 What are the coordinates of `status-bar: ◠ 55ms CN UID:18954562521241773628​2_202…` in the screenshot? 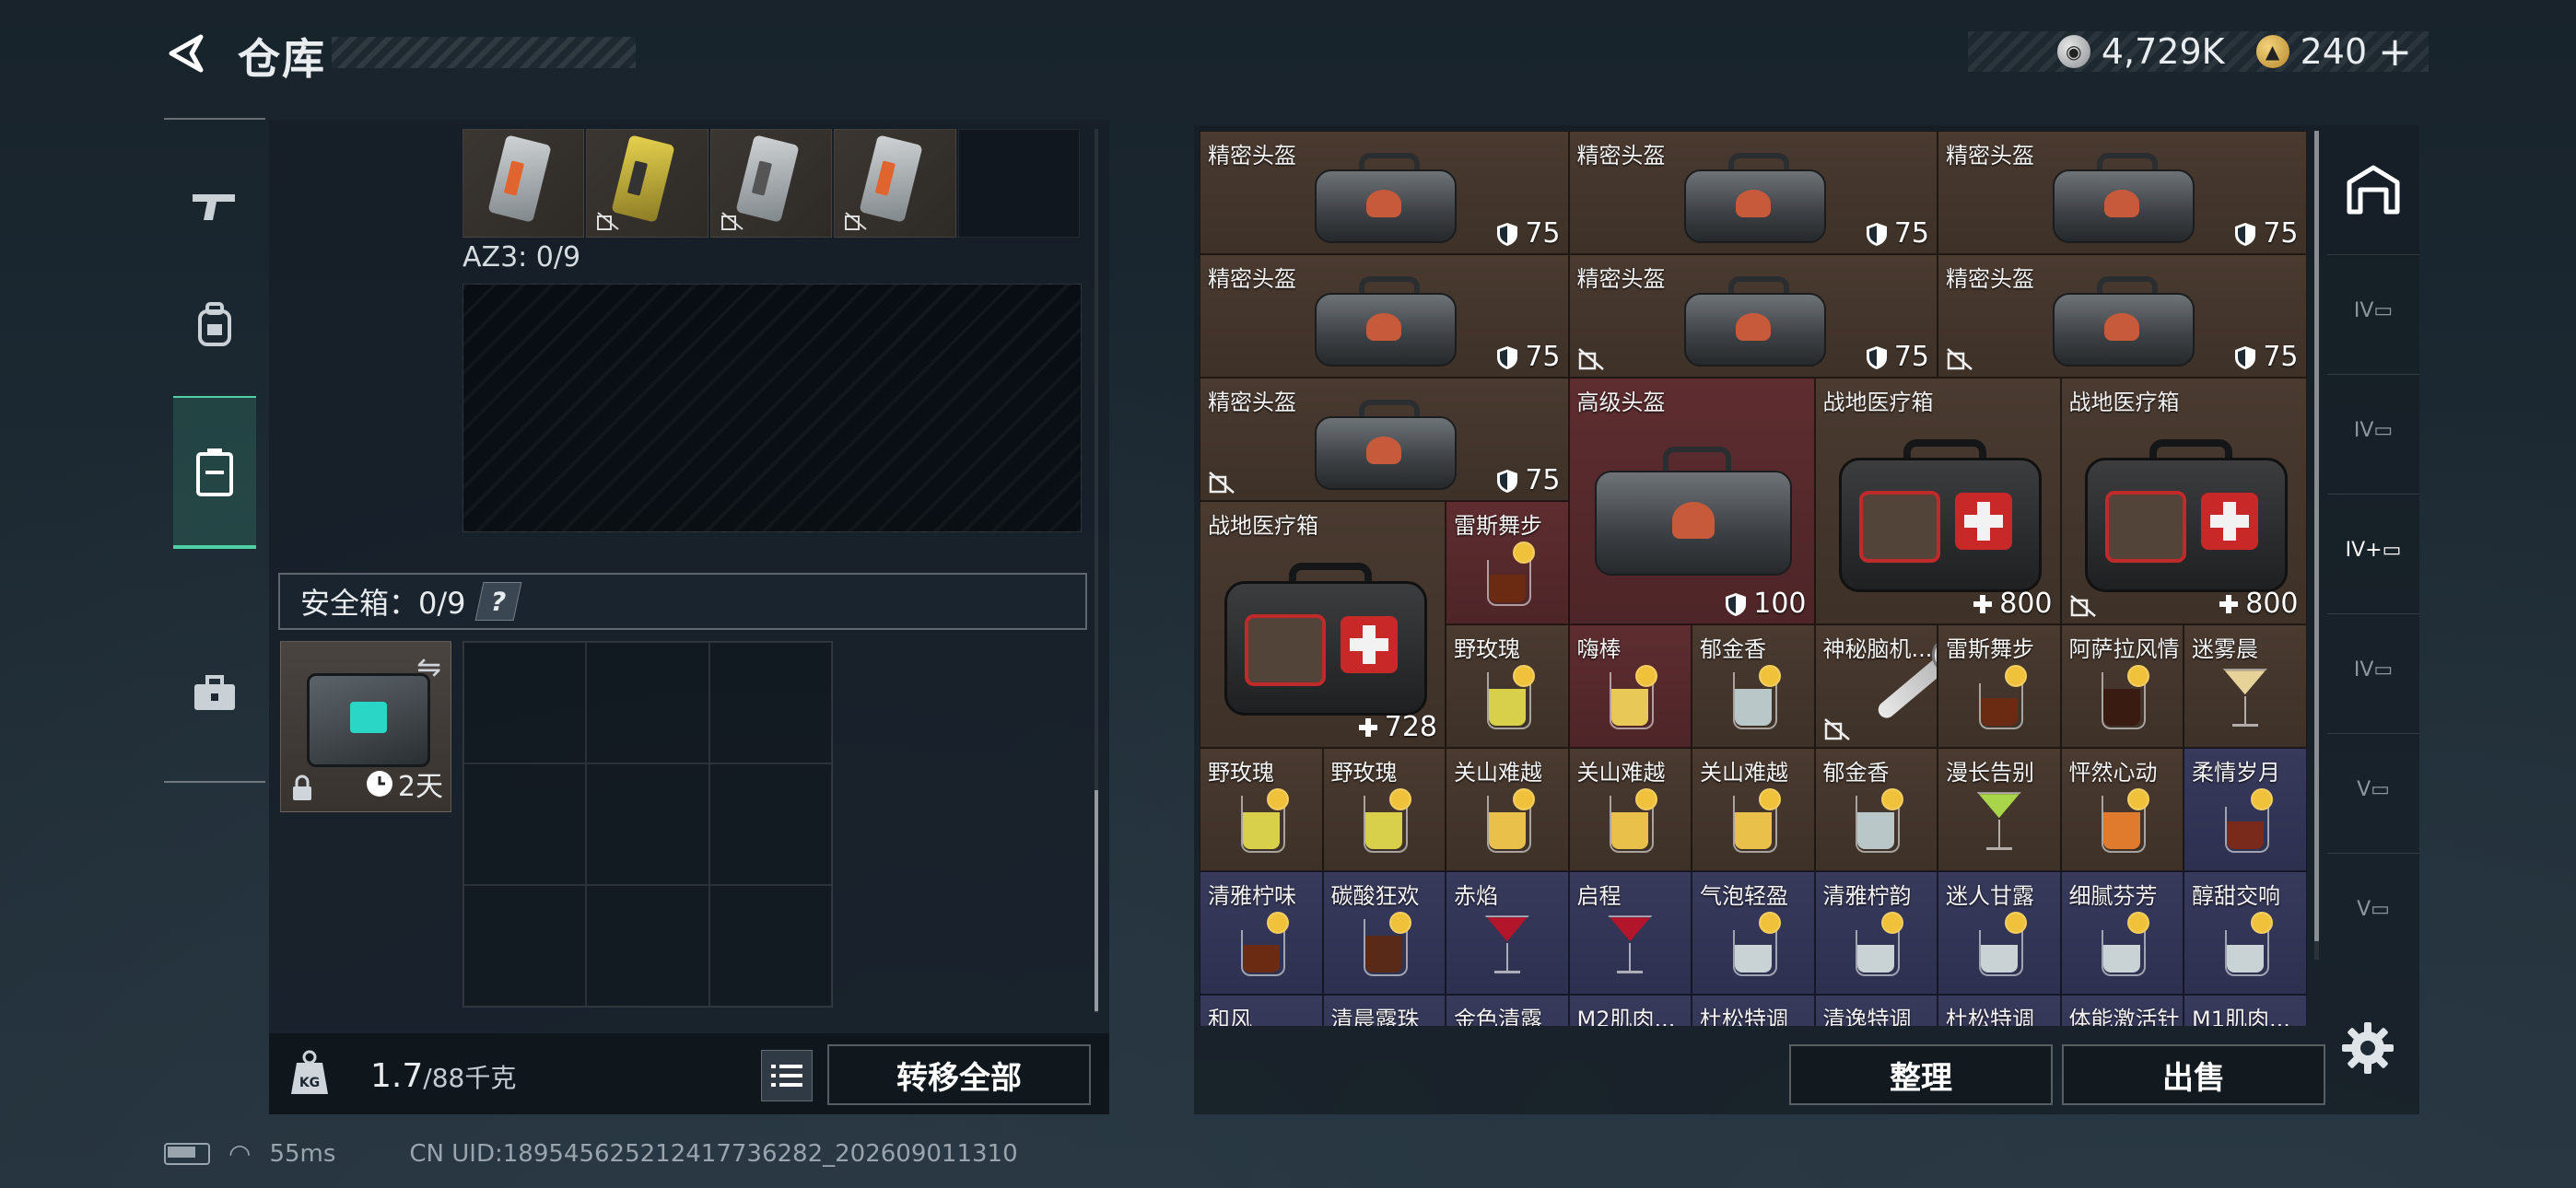 It's located at (591, 1153).